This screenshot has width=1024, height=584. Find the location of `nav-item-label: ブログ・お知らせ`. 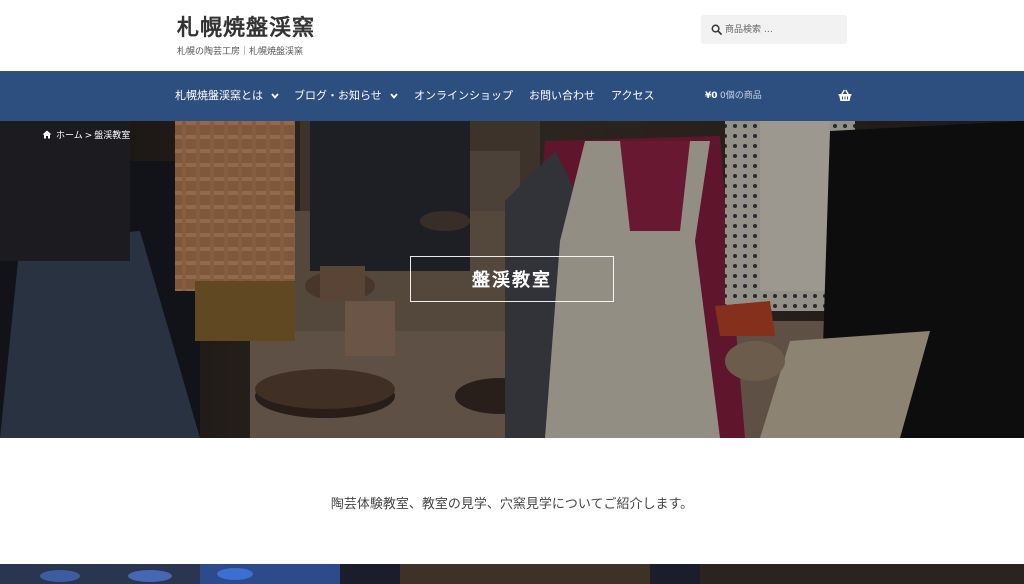

nav-item-label: ブログ・お知らせ is located at coordinates (338, 95).